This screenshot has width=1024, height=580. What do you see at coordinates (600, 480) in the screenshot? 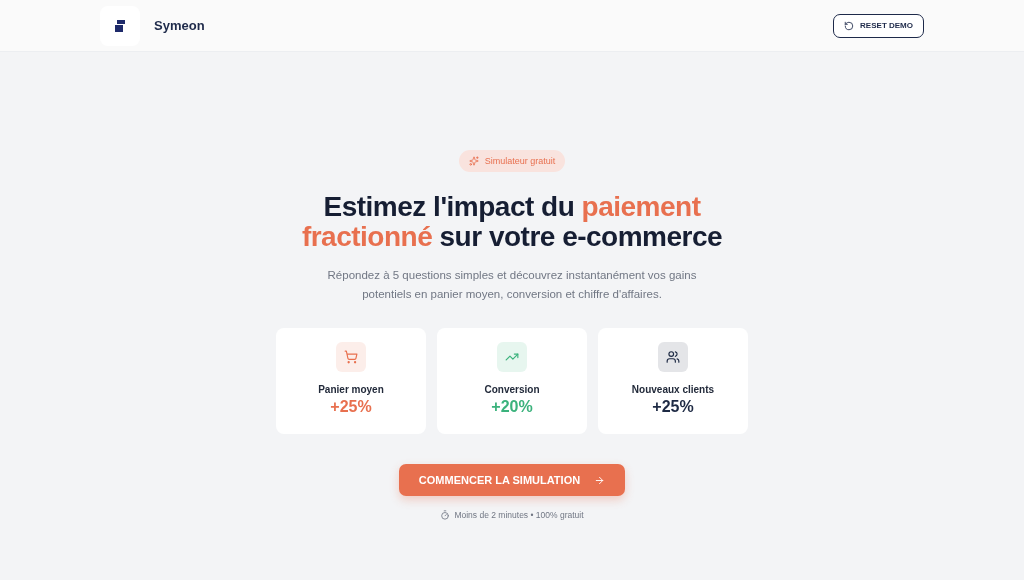
I see `arrow-icon` at bounding box center [600, 480].